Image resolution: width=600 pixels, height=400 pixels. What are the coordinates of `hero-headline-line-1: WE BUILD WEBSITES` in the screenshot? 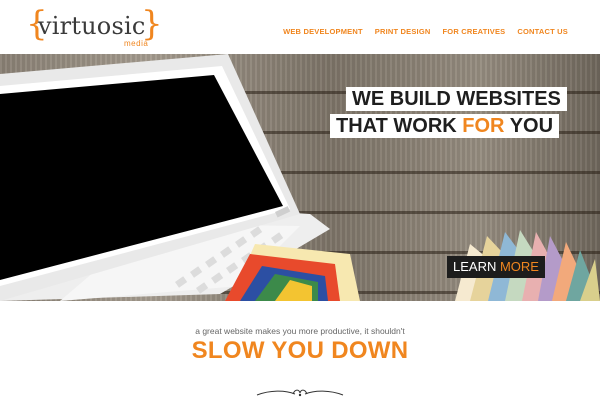 It's located at (456, 99).